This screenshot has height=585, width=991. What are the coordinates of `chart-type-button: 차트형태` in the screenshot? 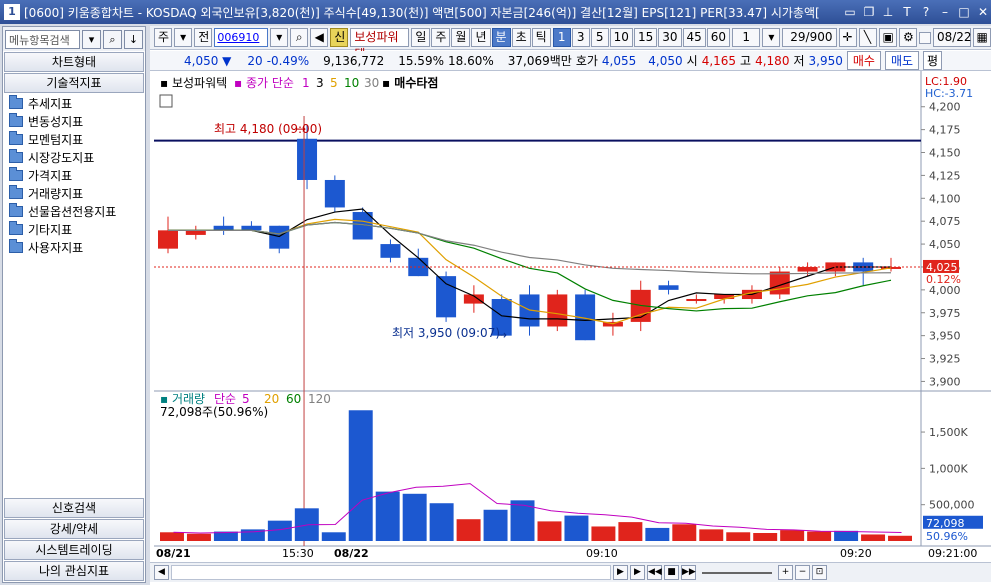 It's located at (74, 62).